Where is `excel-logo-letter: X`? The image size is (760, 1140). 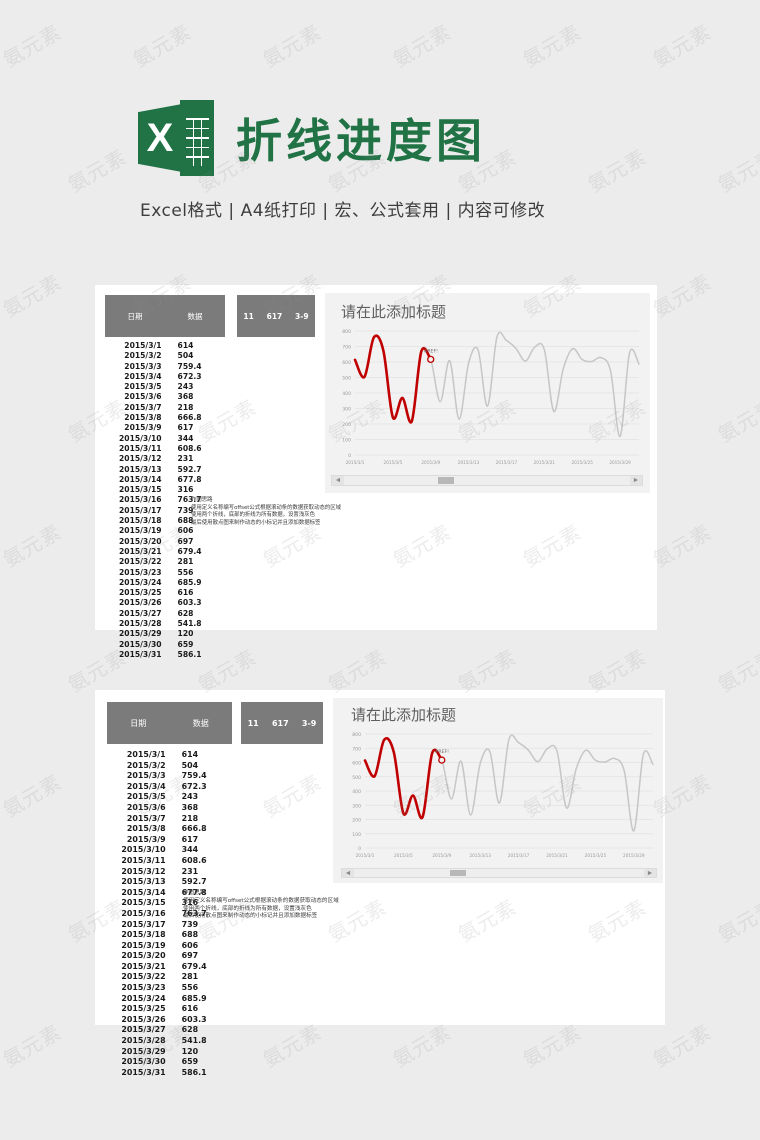
excel-logo-letter: X is located at coordinates (160, 137).